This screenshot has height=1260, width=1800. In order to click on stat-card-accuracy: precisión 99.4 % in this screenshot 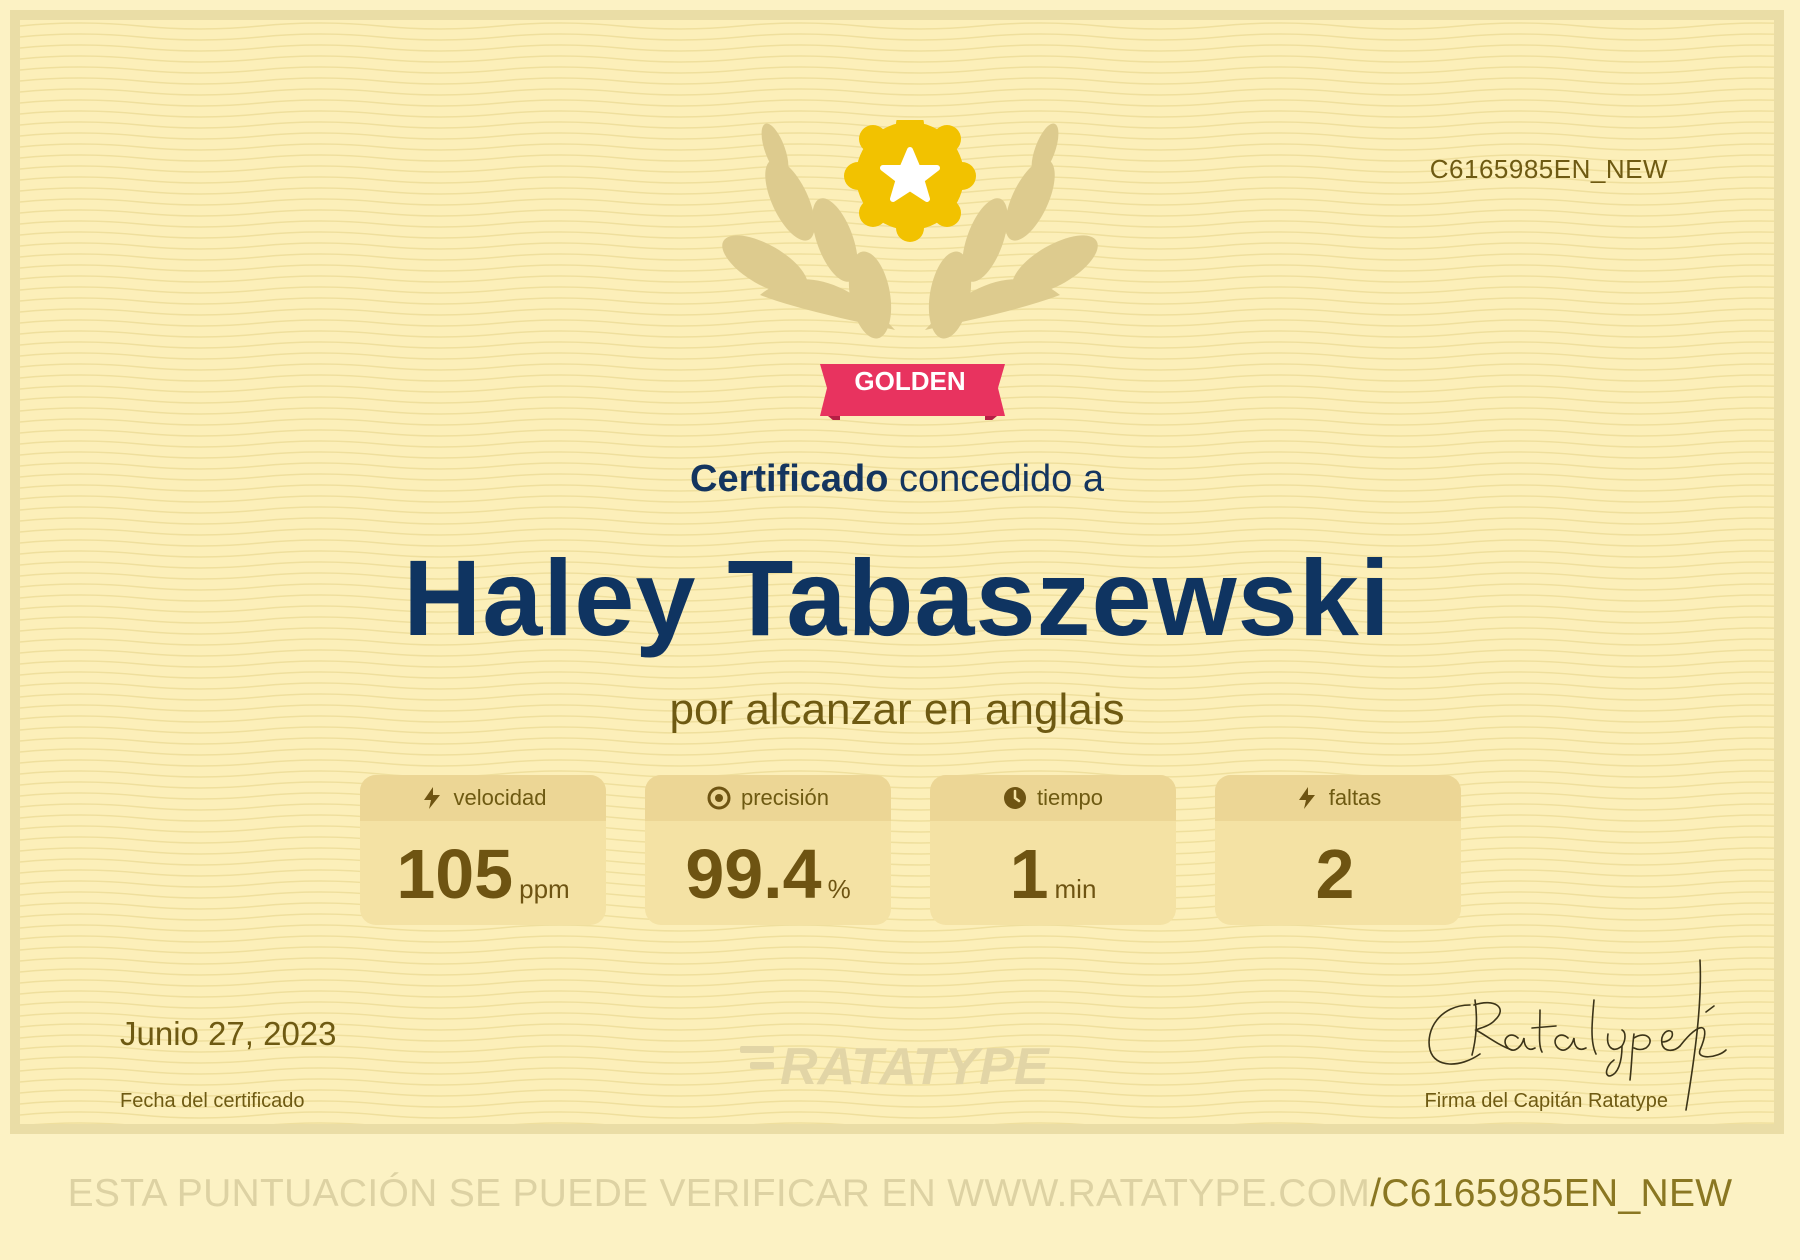, I will do `click(768, 850)`.